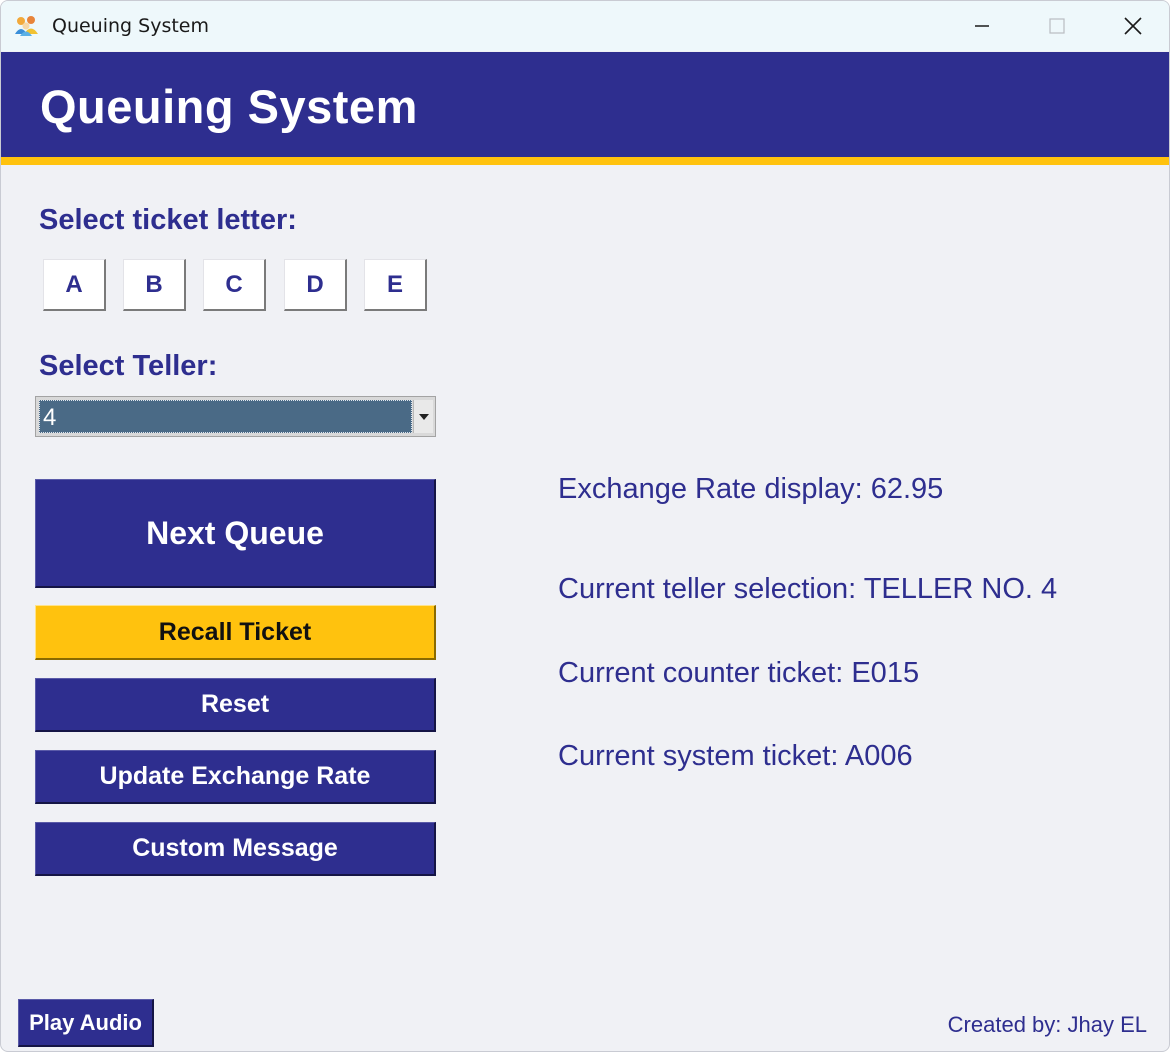  I want to click on letter-button-d: D, so click(315, 285).